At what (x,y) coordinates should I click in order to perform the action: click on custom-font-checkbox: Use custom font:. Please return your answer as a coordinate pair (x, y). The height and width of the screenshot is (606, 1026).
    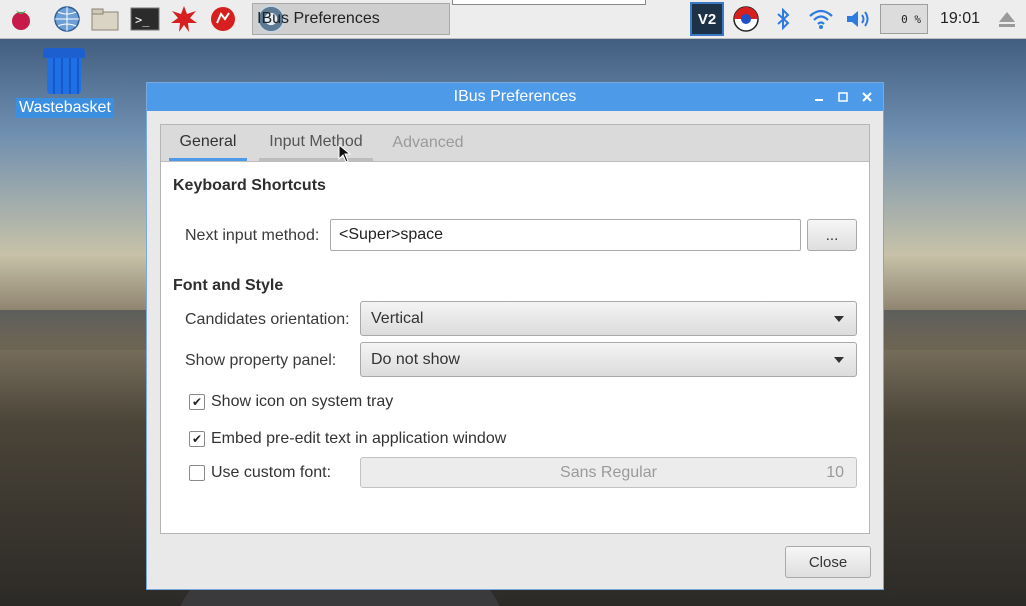
    Looking at the image, I should click on (260, 473).